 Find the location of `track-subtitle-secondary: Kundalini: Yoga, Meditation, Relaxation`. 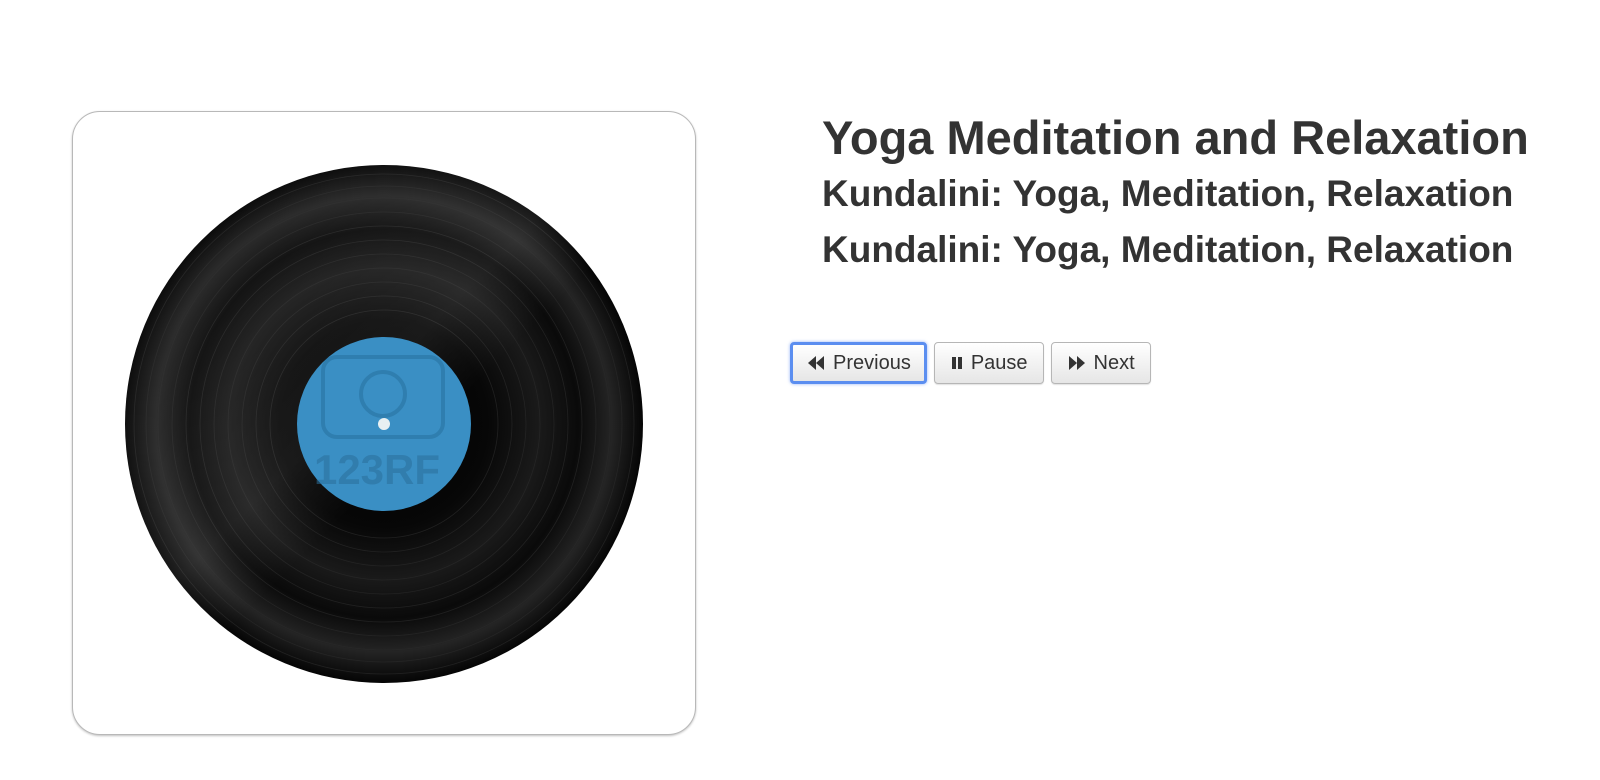

track-subtitle-secondary: Kundalini: Yoga, Meditation, Relaxation is located at coordinates (1168, 249).